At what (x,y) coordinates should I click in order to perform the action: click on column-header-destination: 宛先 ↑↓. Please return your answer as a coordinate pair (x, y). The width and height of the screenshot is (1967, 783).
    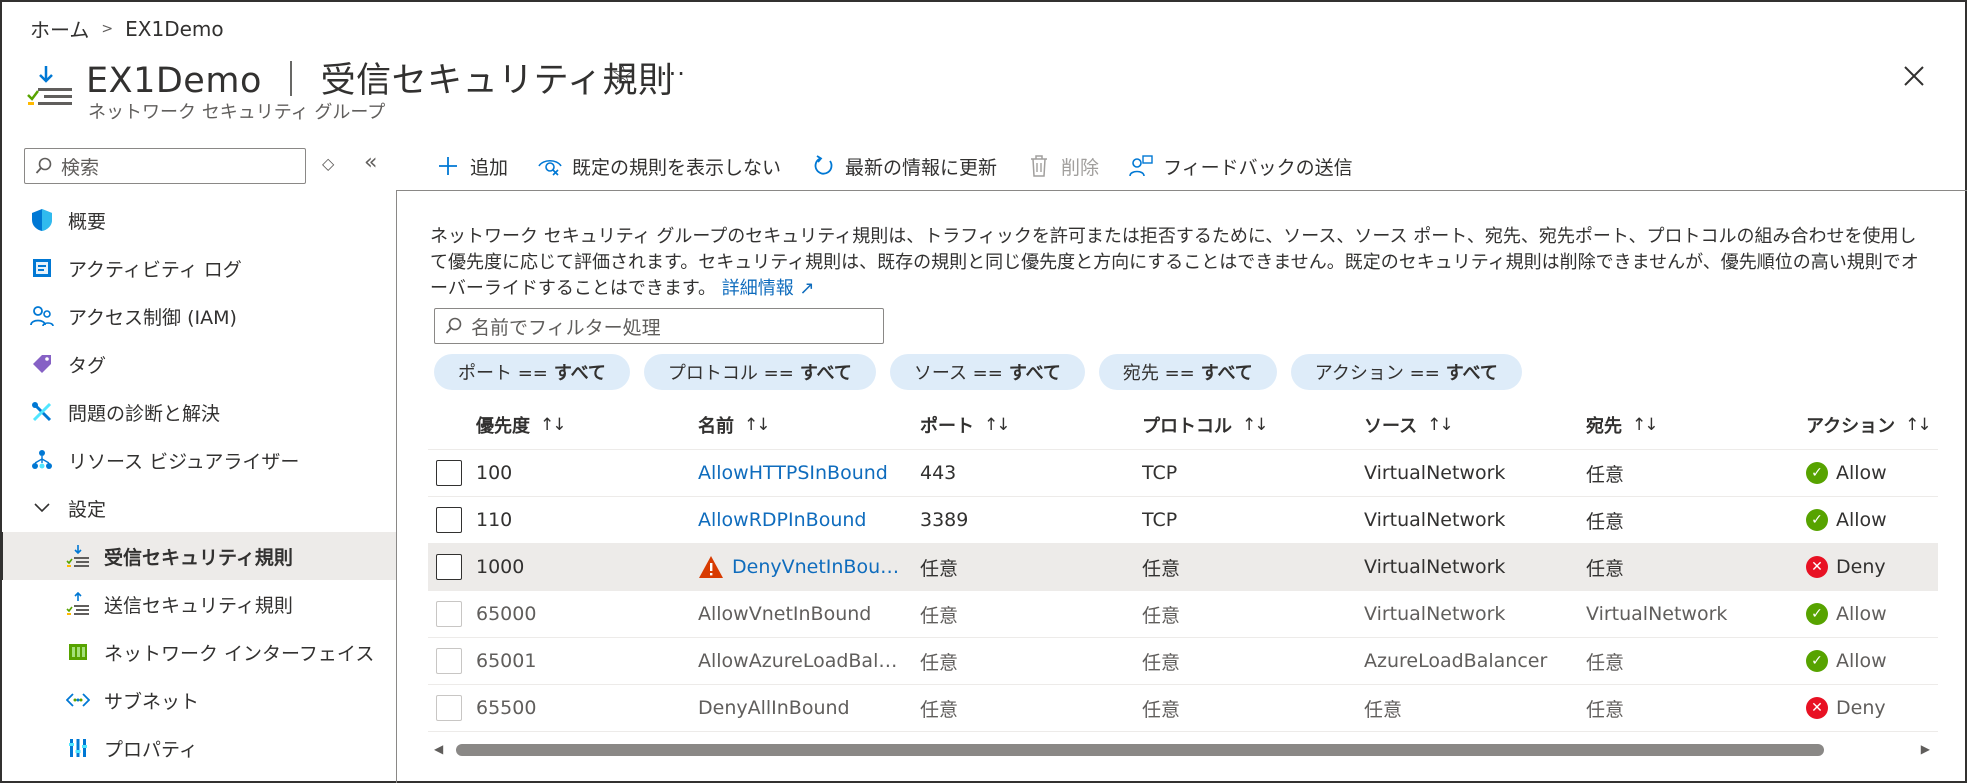
    Looking at the image, I should click on (1686, 424).